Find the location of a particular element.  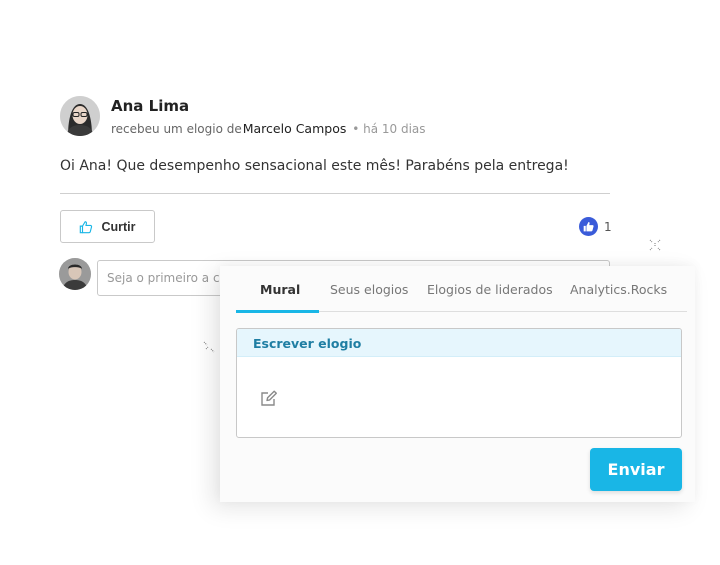

compose-box: Escrever elogio is located at coordinates (459, 383).